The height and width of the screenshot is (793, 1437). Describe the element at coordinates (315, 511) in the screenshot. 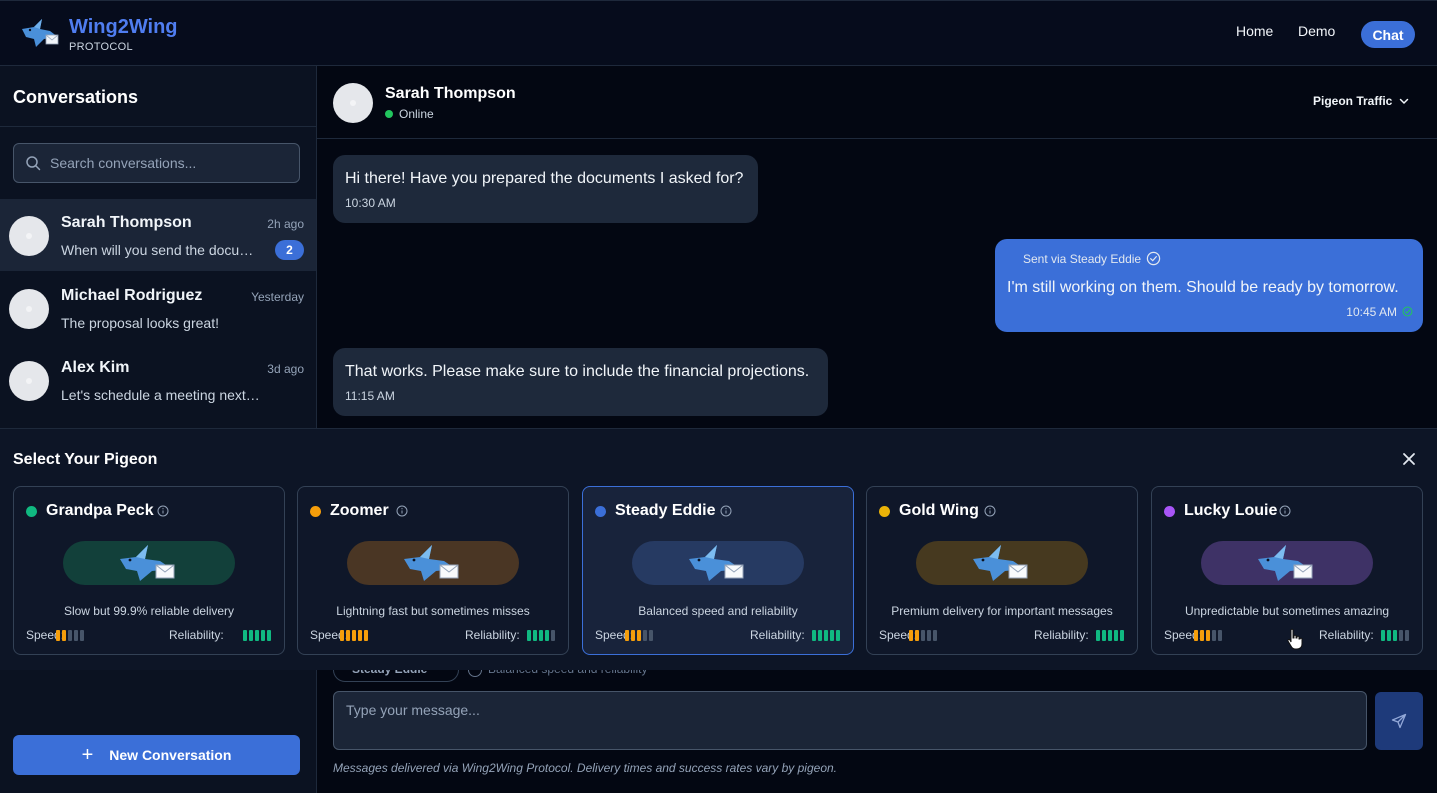

I see `pigeon-color-dot` at that location.